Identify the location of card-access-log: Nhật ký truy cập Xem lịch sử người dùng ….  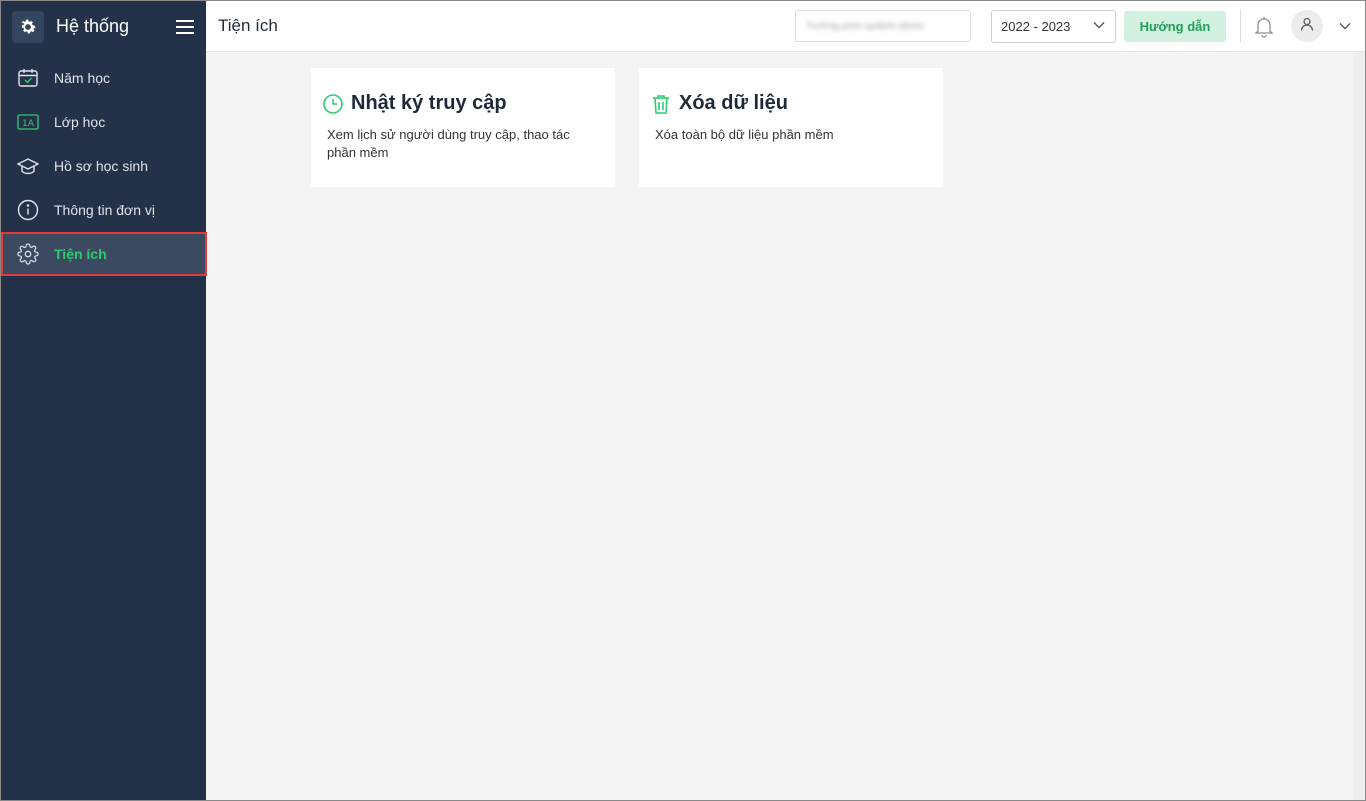
(463, 127).